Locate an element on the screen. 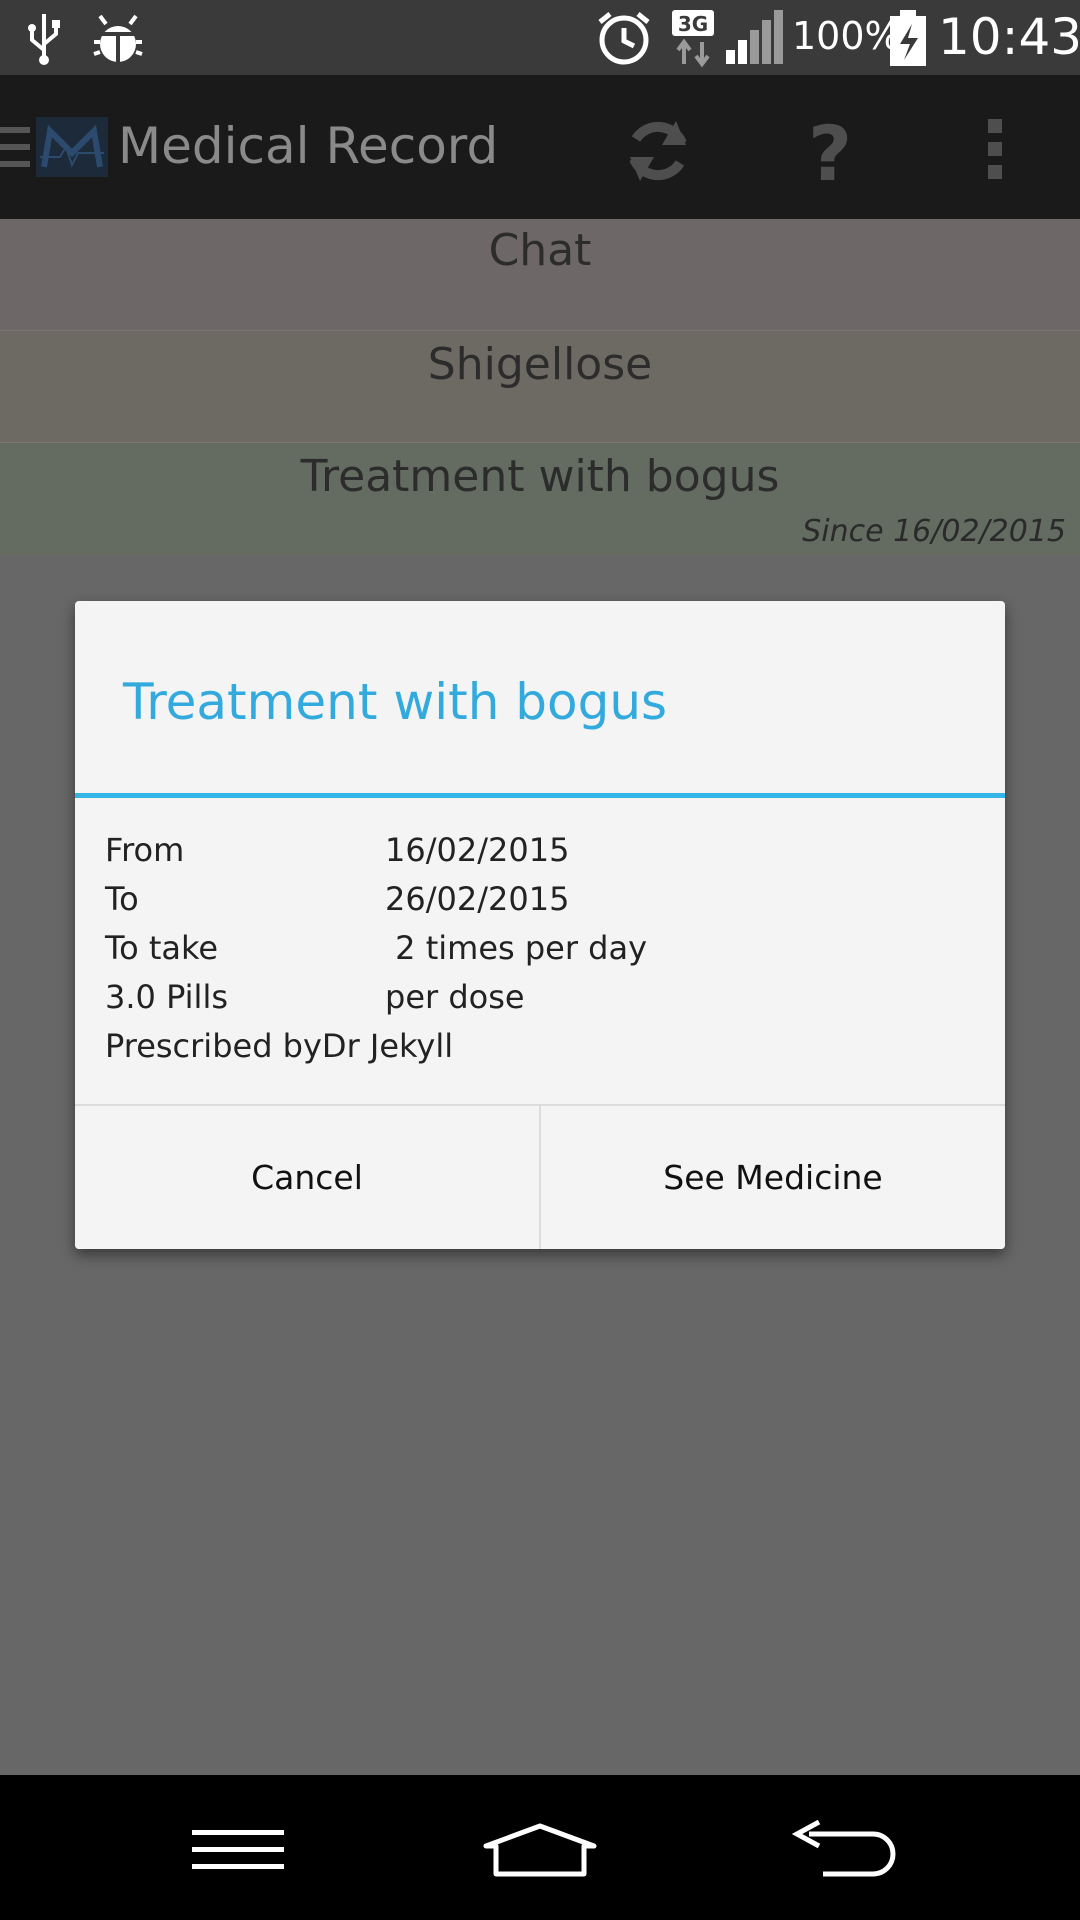  dialog-button-bar: Cancel See Medicine is located at coordinates (540, 1176).